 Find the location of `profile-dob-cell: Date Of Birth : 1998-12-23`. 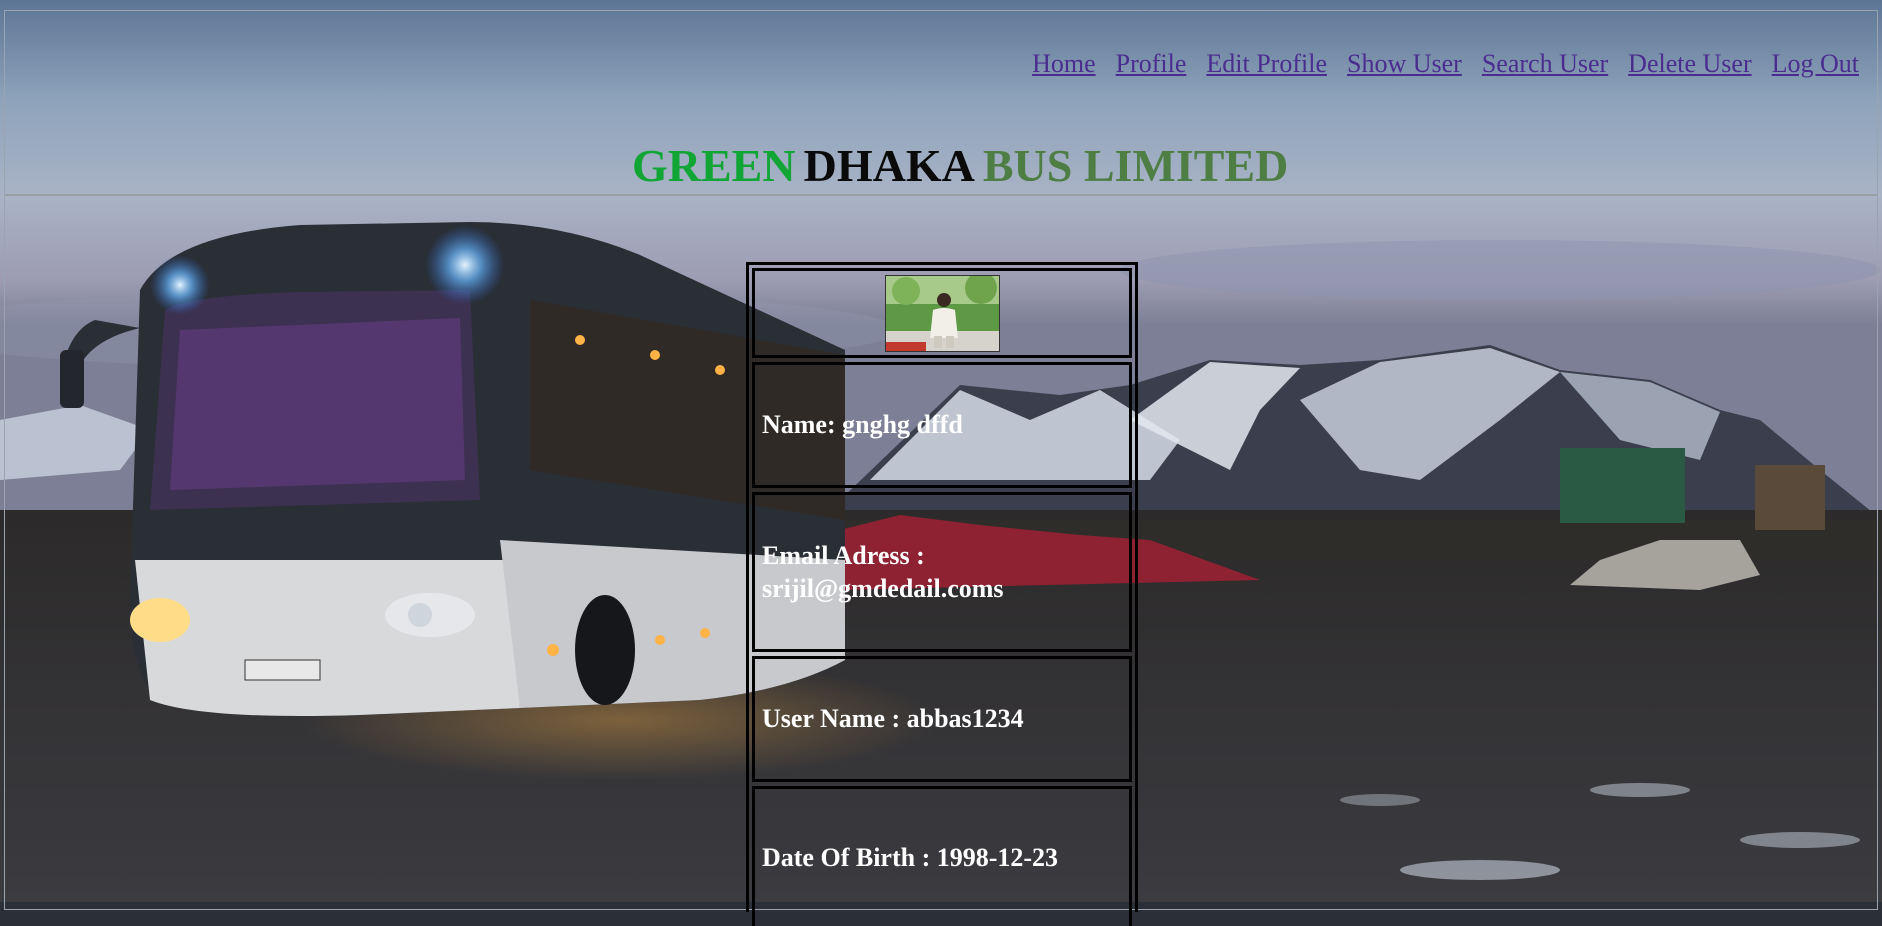

profile-dob-cell: Date Of Birth : 1998-12-23 is located at coordinates (942, 856).